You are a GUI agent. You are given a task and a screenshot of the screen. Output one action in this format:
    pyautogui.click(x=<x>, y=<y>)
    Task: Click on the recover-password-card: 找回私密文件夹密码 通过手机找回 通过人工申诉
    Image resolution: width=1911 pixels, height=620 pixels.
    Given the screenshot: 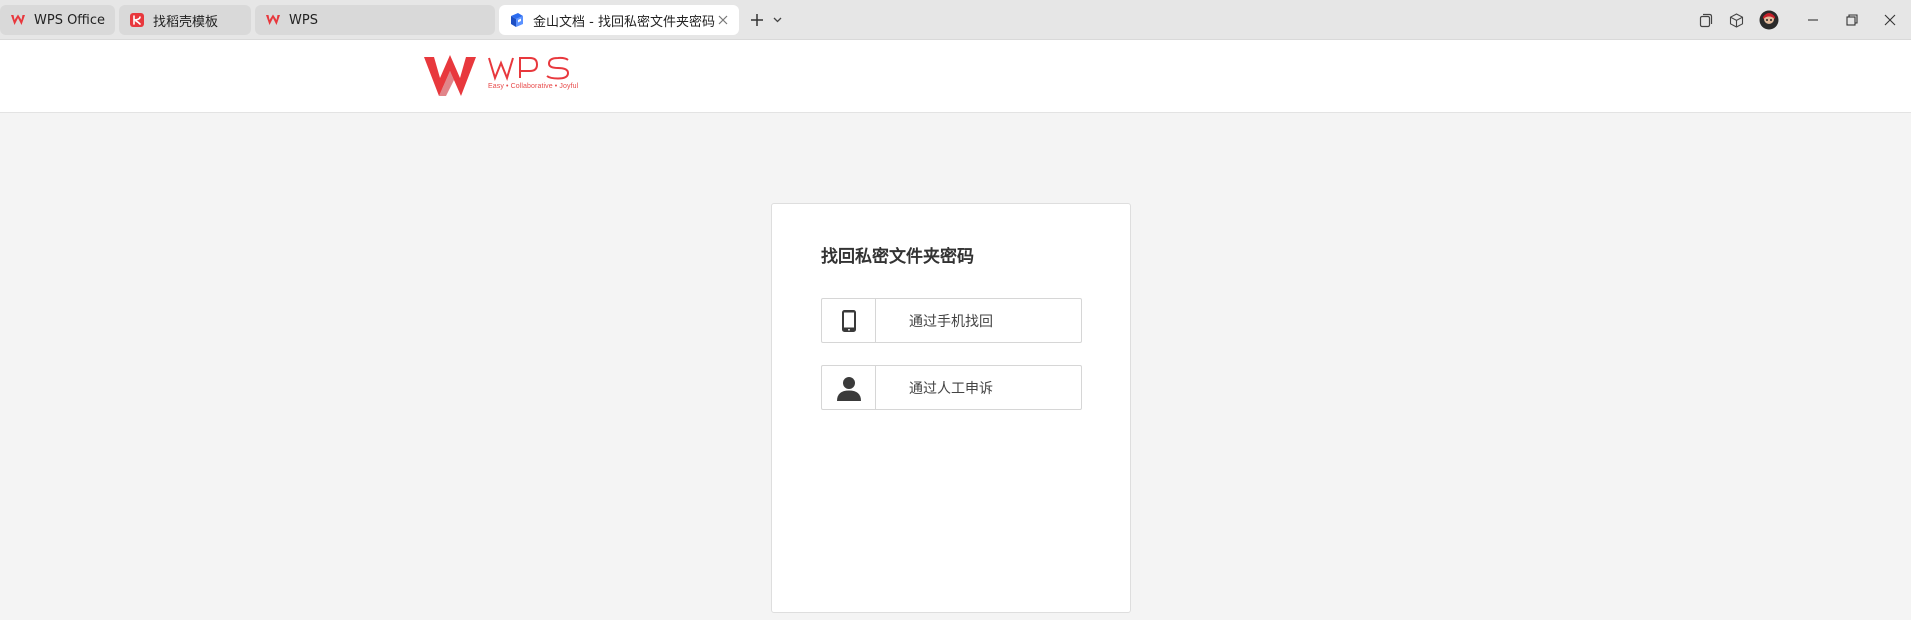 What is the action you would take?
    pyautogui.click(x=951, y=408)
    